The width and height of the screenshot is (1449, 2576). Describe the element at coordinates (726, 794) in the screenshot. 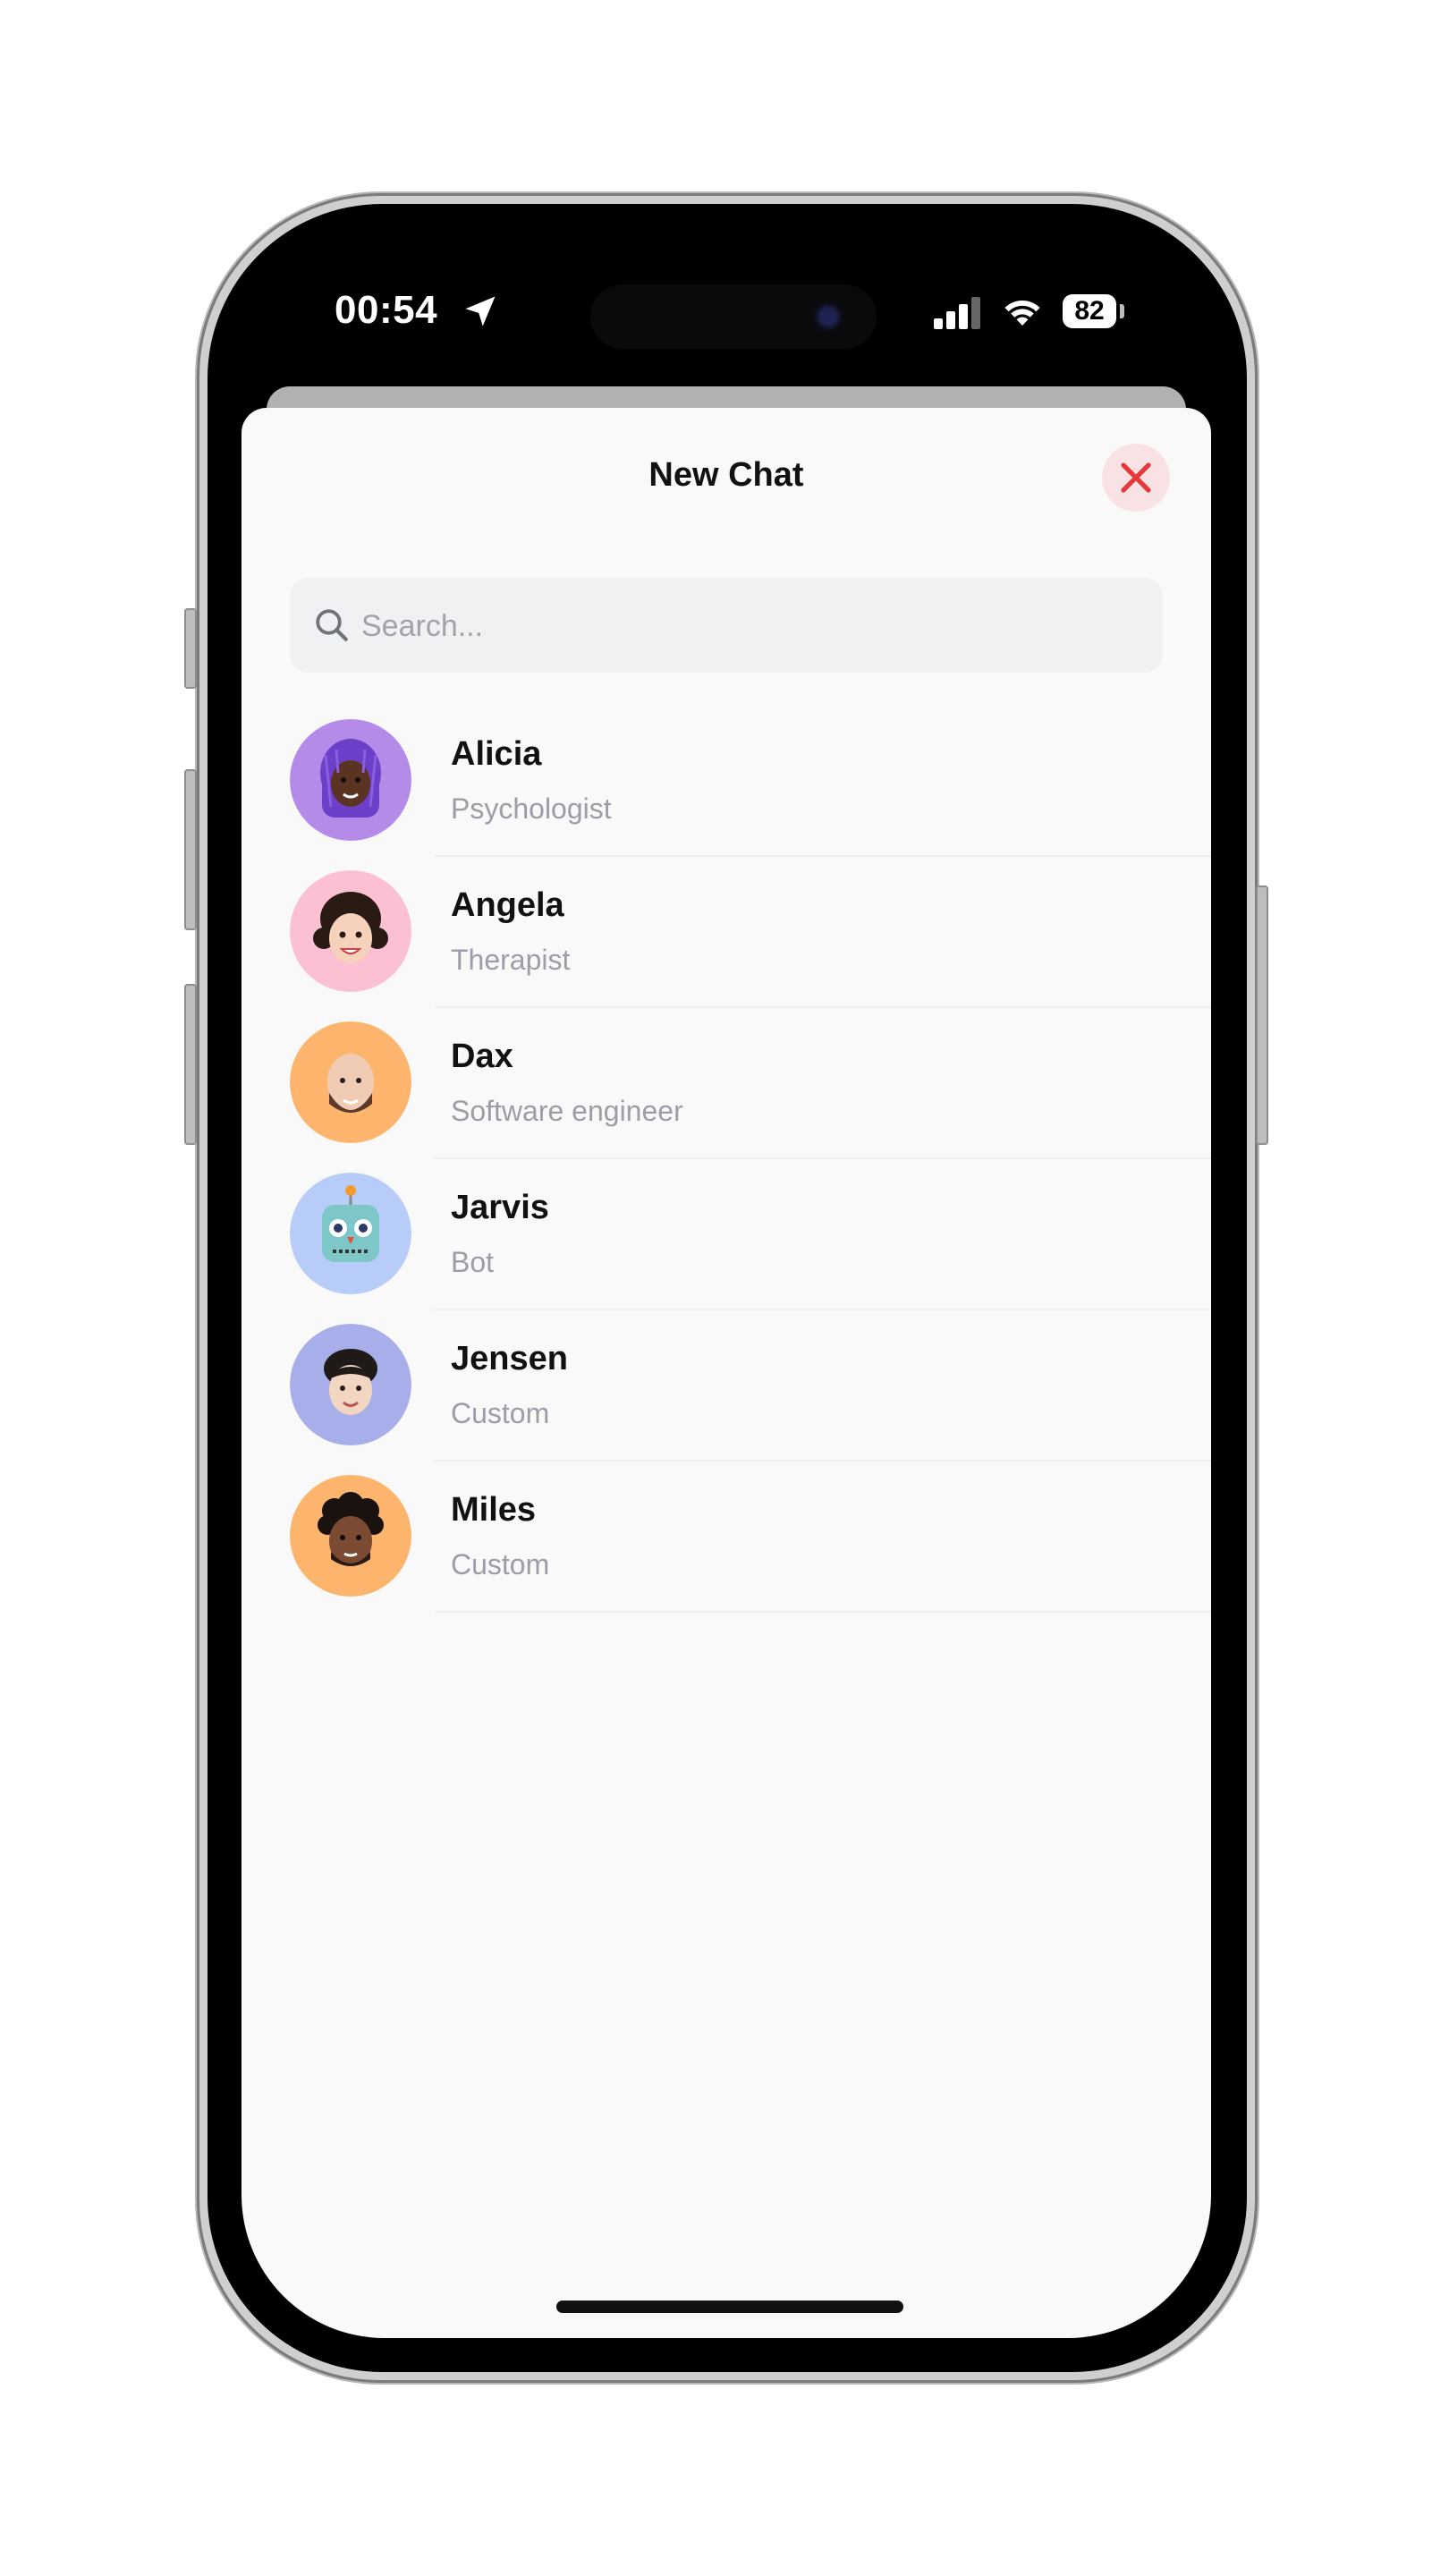

I see `contact-row-alicia: Alicia Psychologist` at that location.